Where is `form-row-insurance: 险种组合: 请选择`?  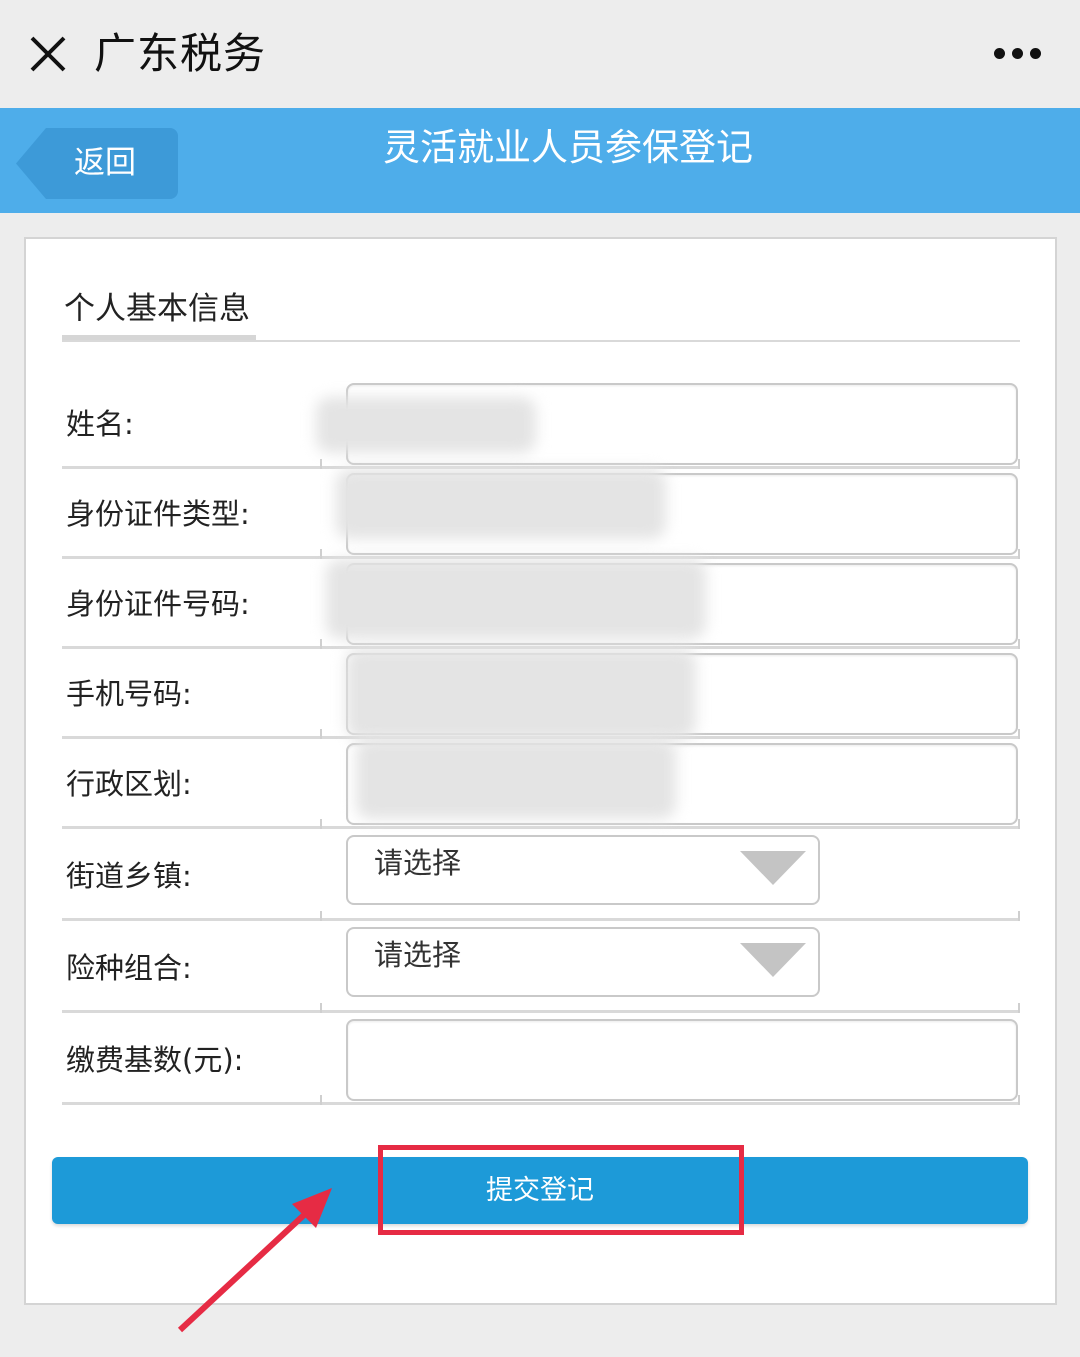
form-row-insurance: 险种组合: 请选择 is located at coordinates (541, 968).